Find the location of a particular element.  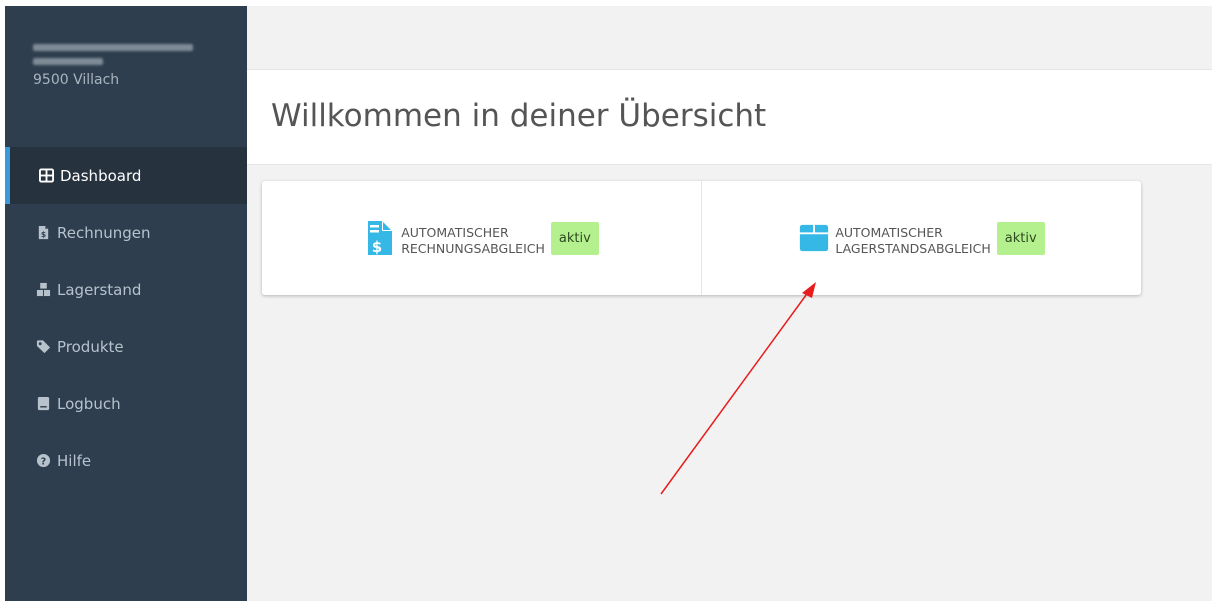

box-icon is located at coordinates (814, 238).